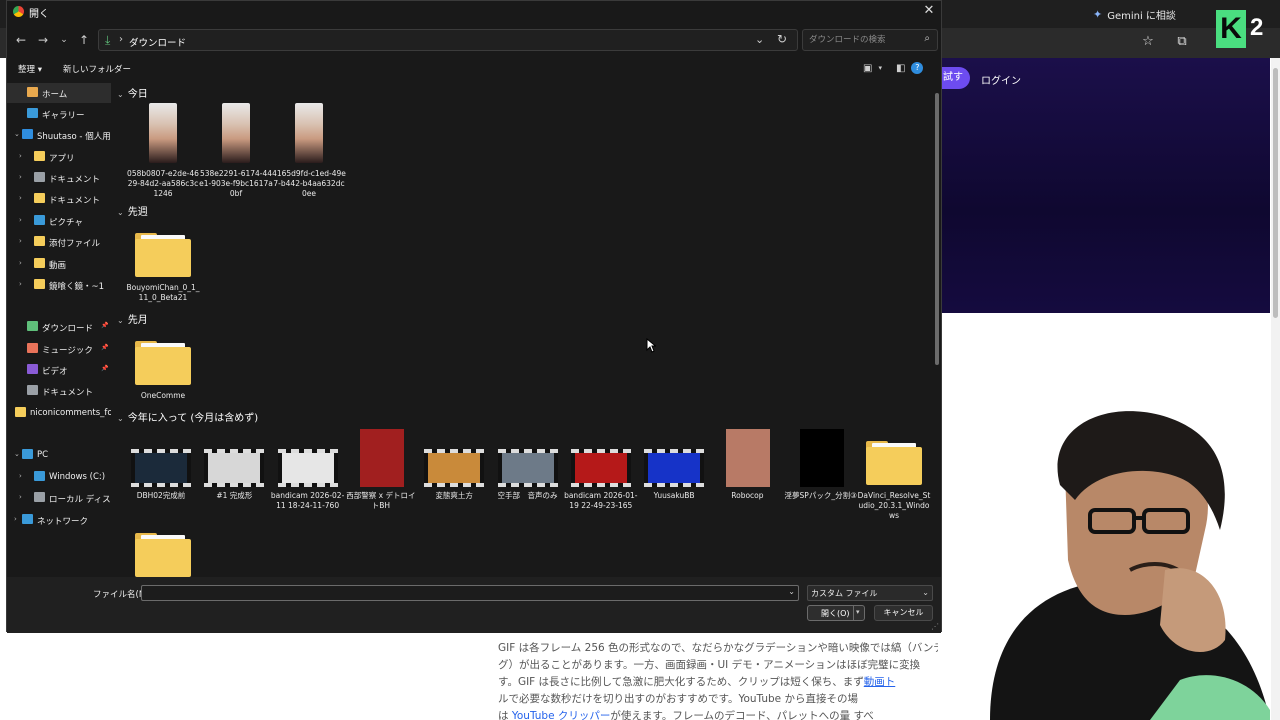 The image size is (1280, 720). What do you see at coordinates (863, 715) in the screenshot?
I see `article-line-text: すべ` at bounding box center [863, 715].